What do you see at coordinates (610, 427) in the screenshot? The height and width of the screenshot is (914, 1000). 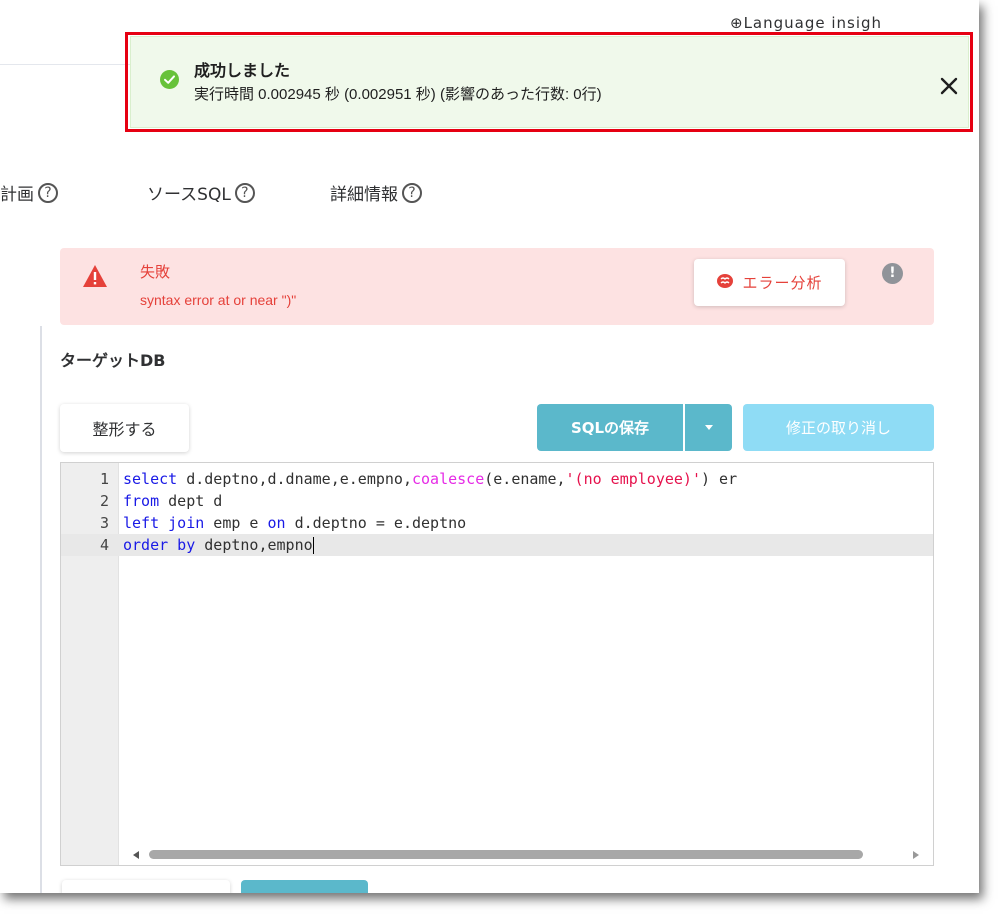 I see `save-sql-button: SQLの保存` at bounding box center [610, 427].